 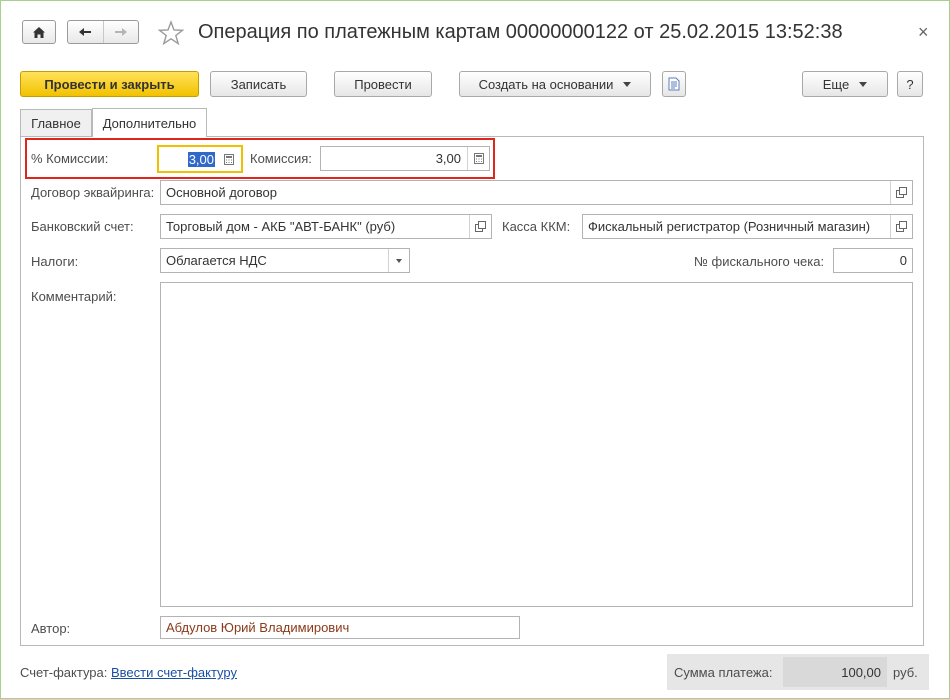 I want to click on report-button, so click(x=674, y=84).